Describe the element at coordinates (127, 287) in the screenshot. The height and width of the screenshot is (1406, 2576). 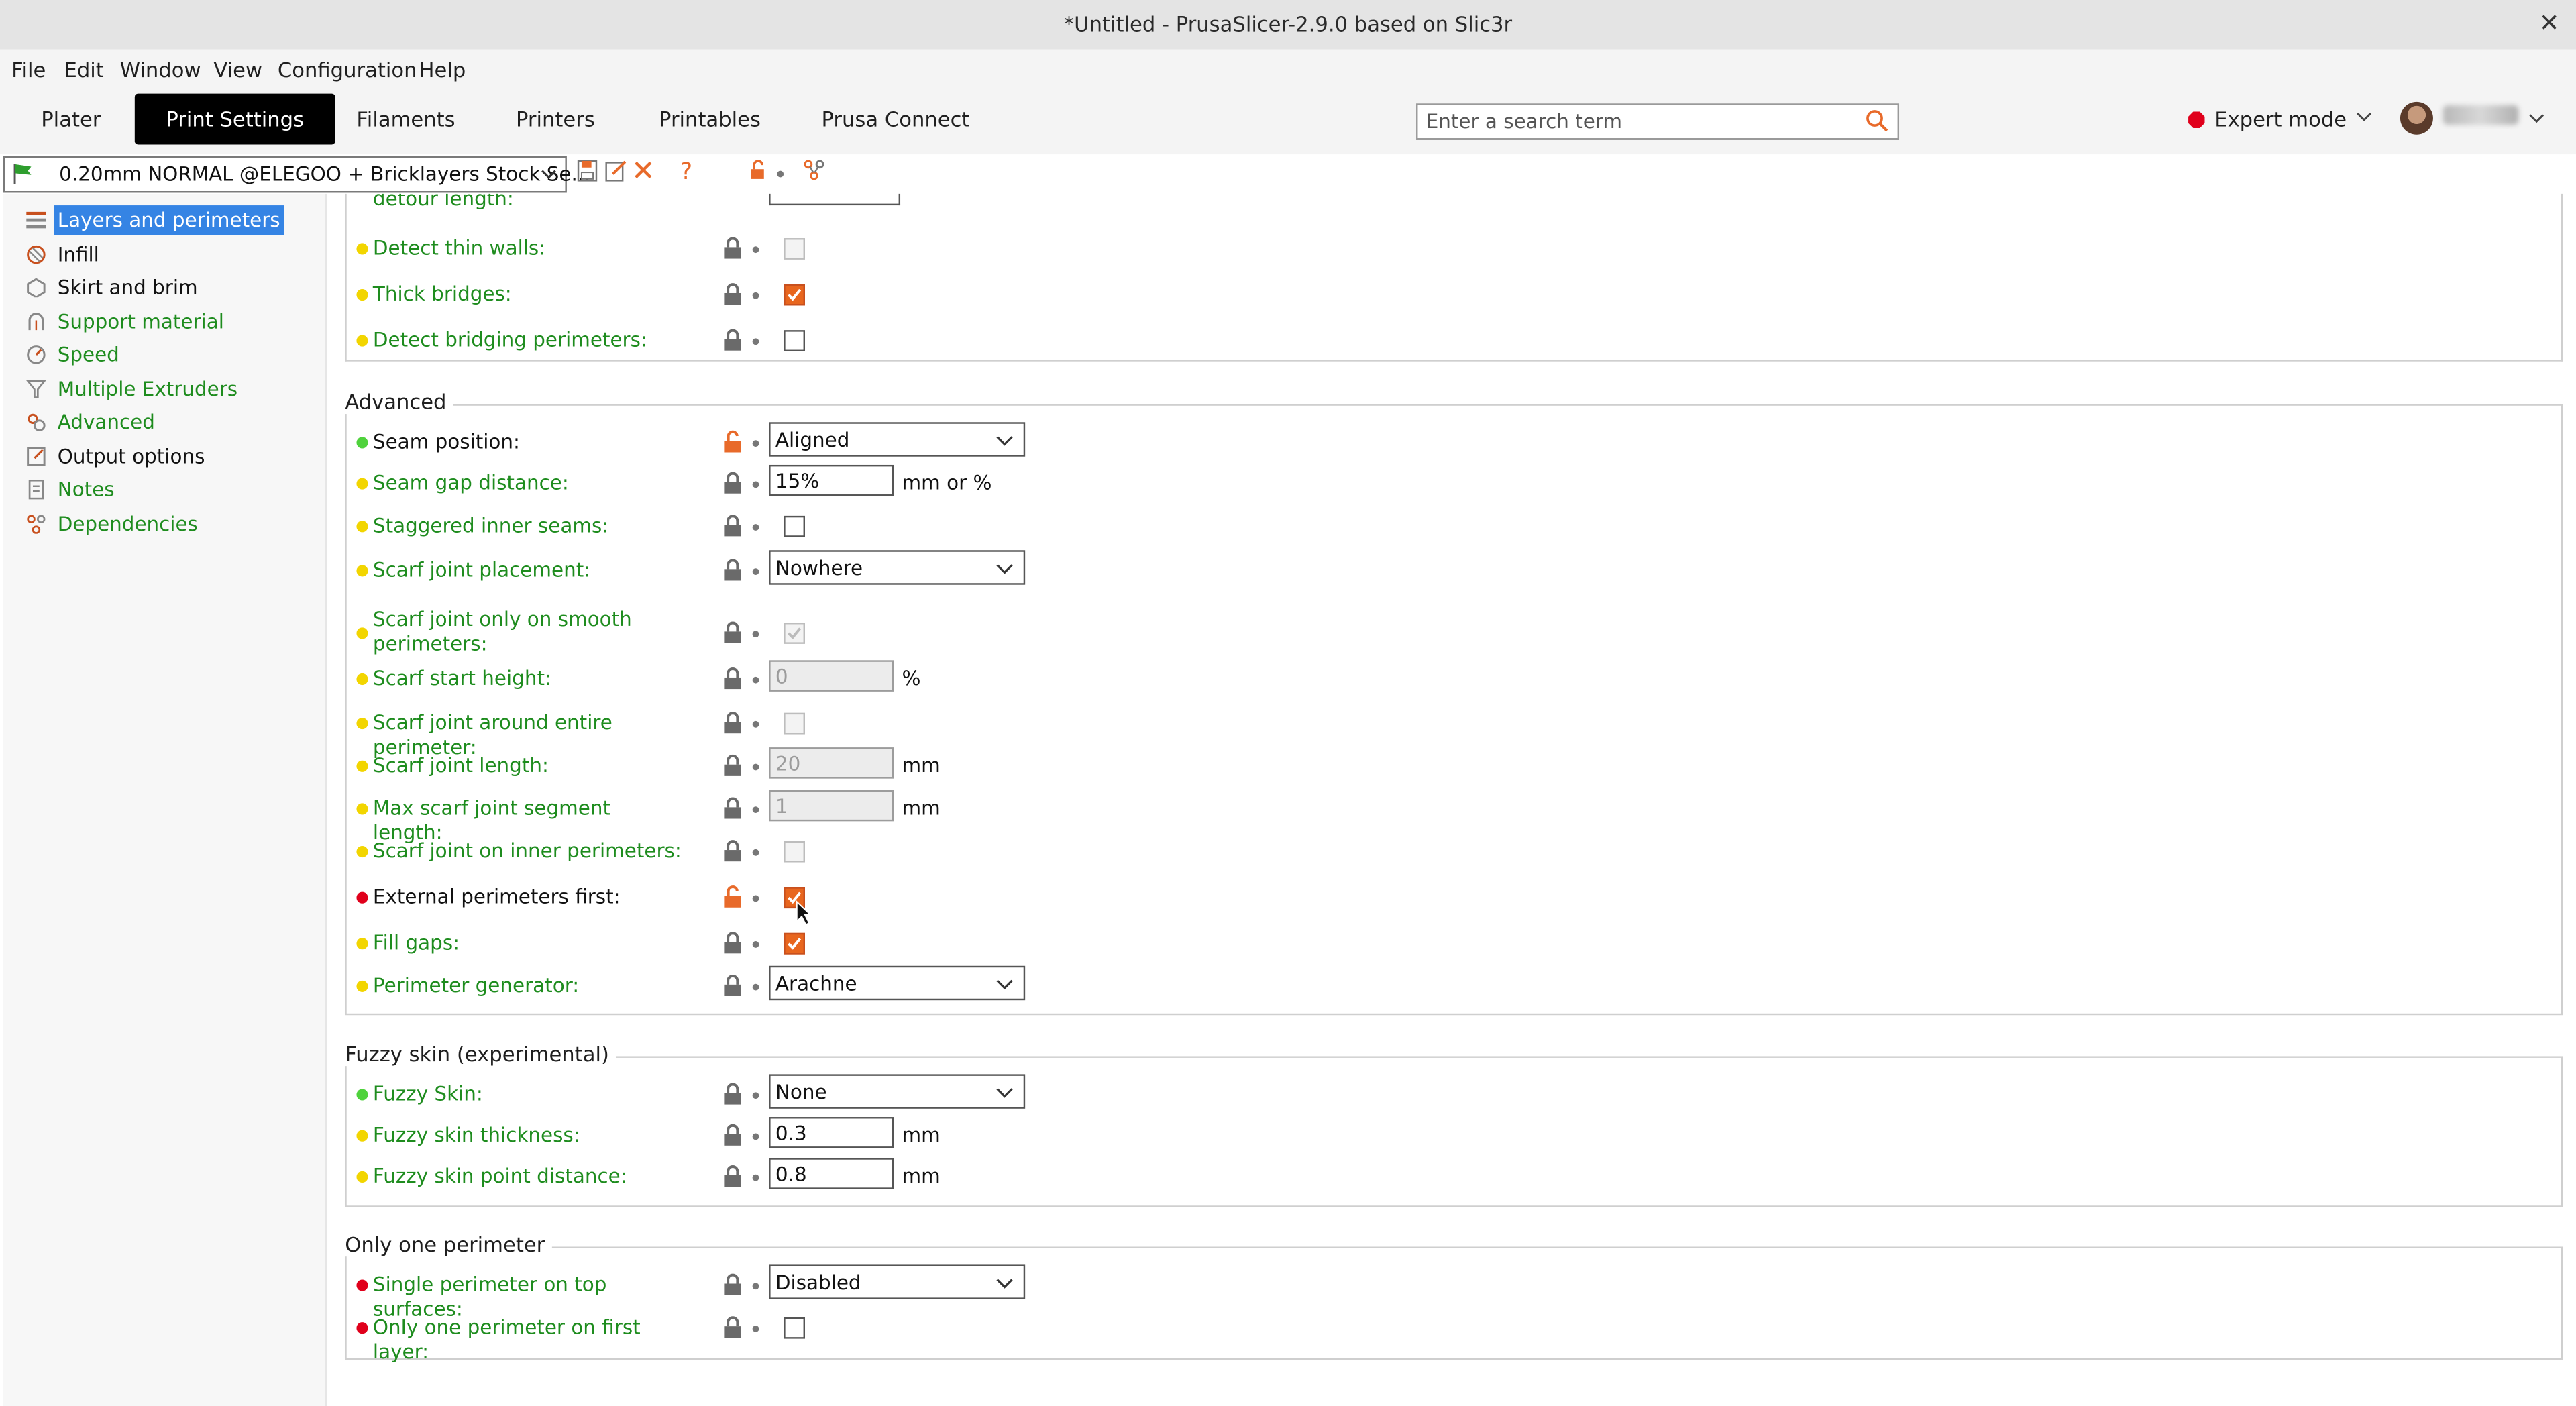
I see `sidebar-item-label: Skirt and brim` at that location.